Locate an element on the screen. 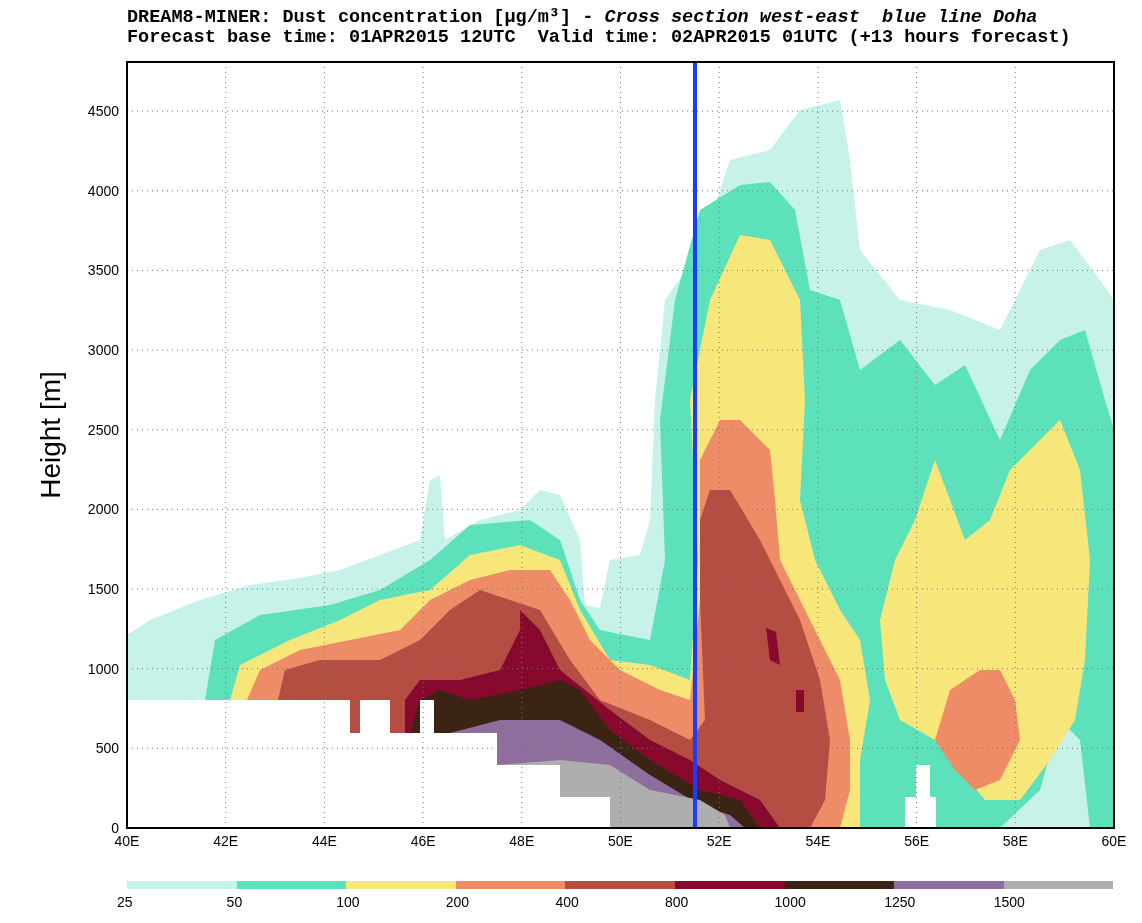  y-tick-label: 2000 is located at coordinates (103, 509).